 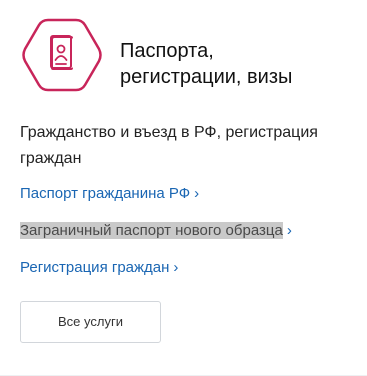 What do you see at coordinates (206, 77) in the screenshot?
I see `card-title-line2: регистрации, визы` at bounding box center [206, 77].